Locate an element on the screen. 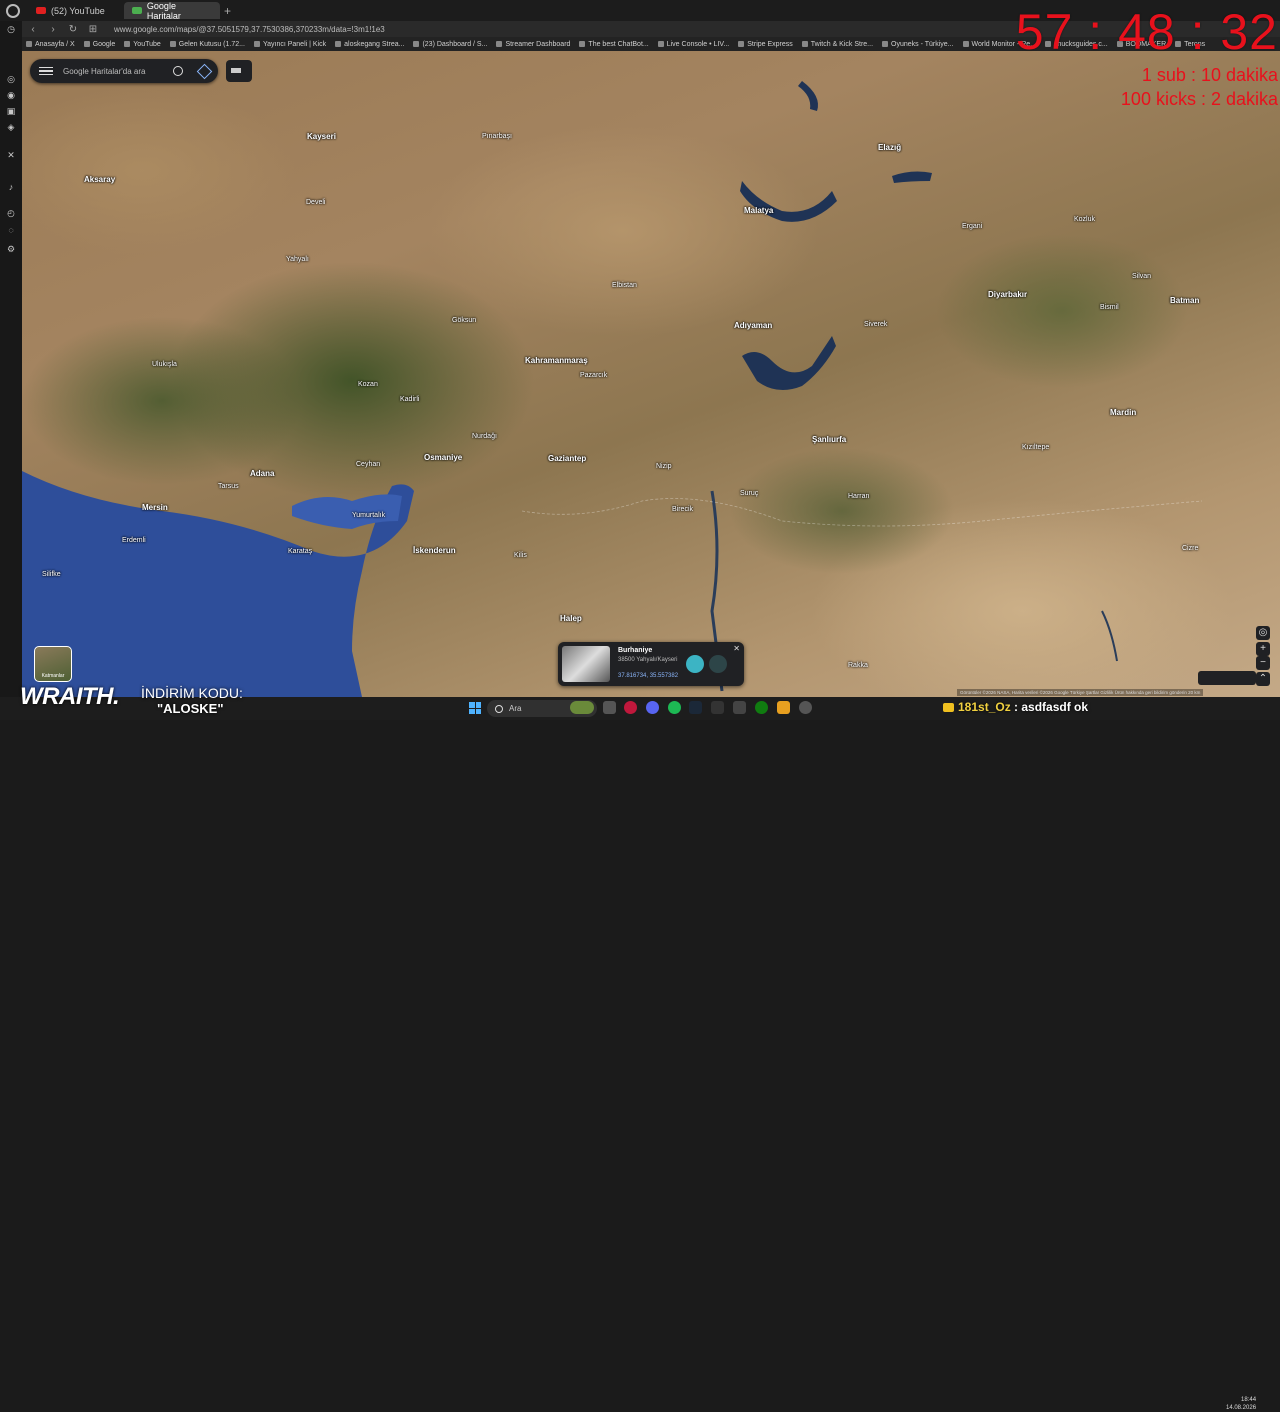  city-label: Develi is located at coordinates (315, 202).